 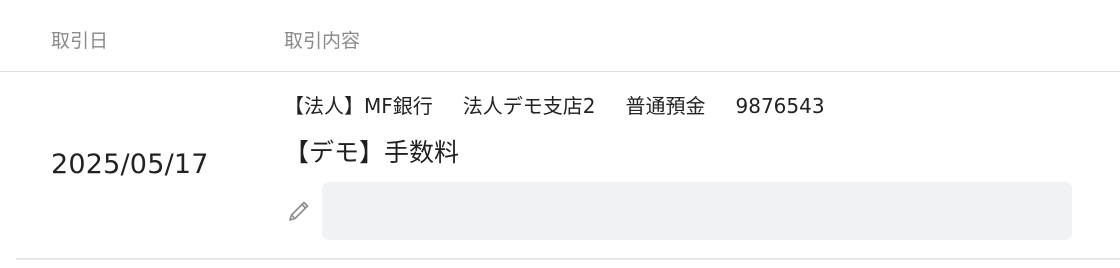 I want to click on branch-name: 法人デモ支店2, so click(x=529, y=106).